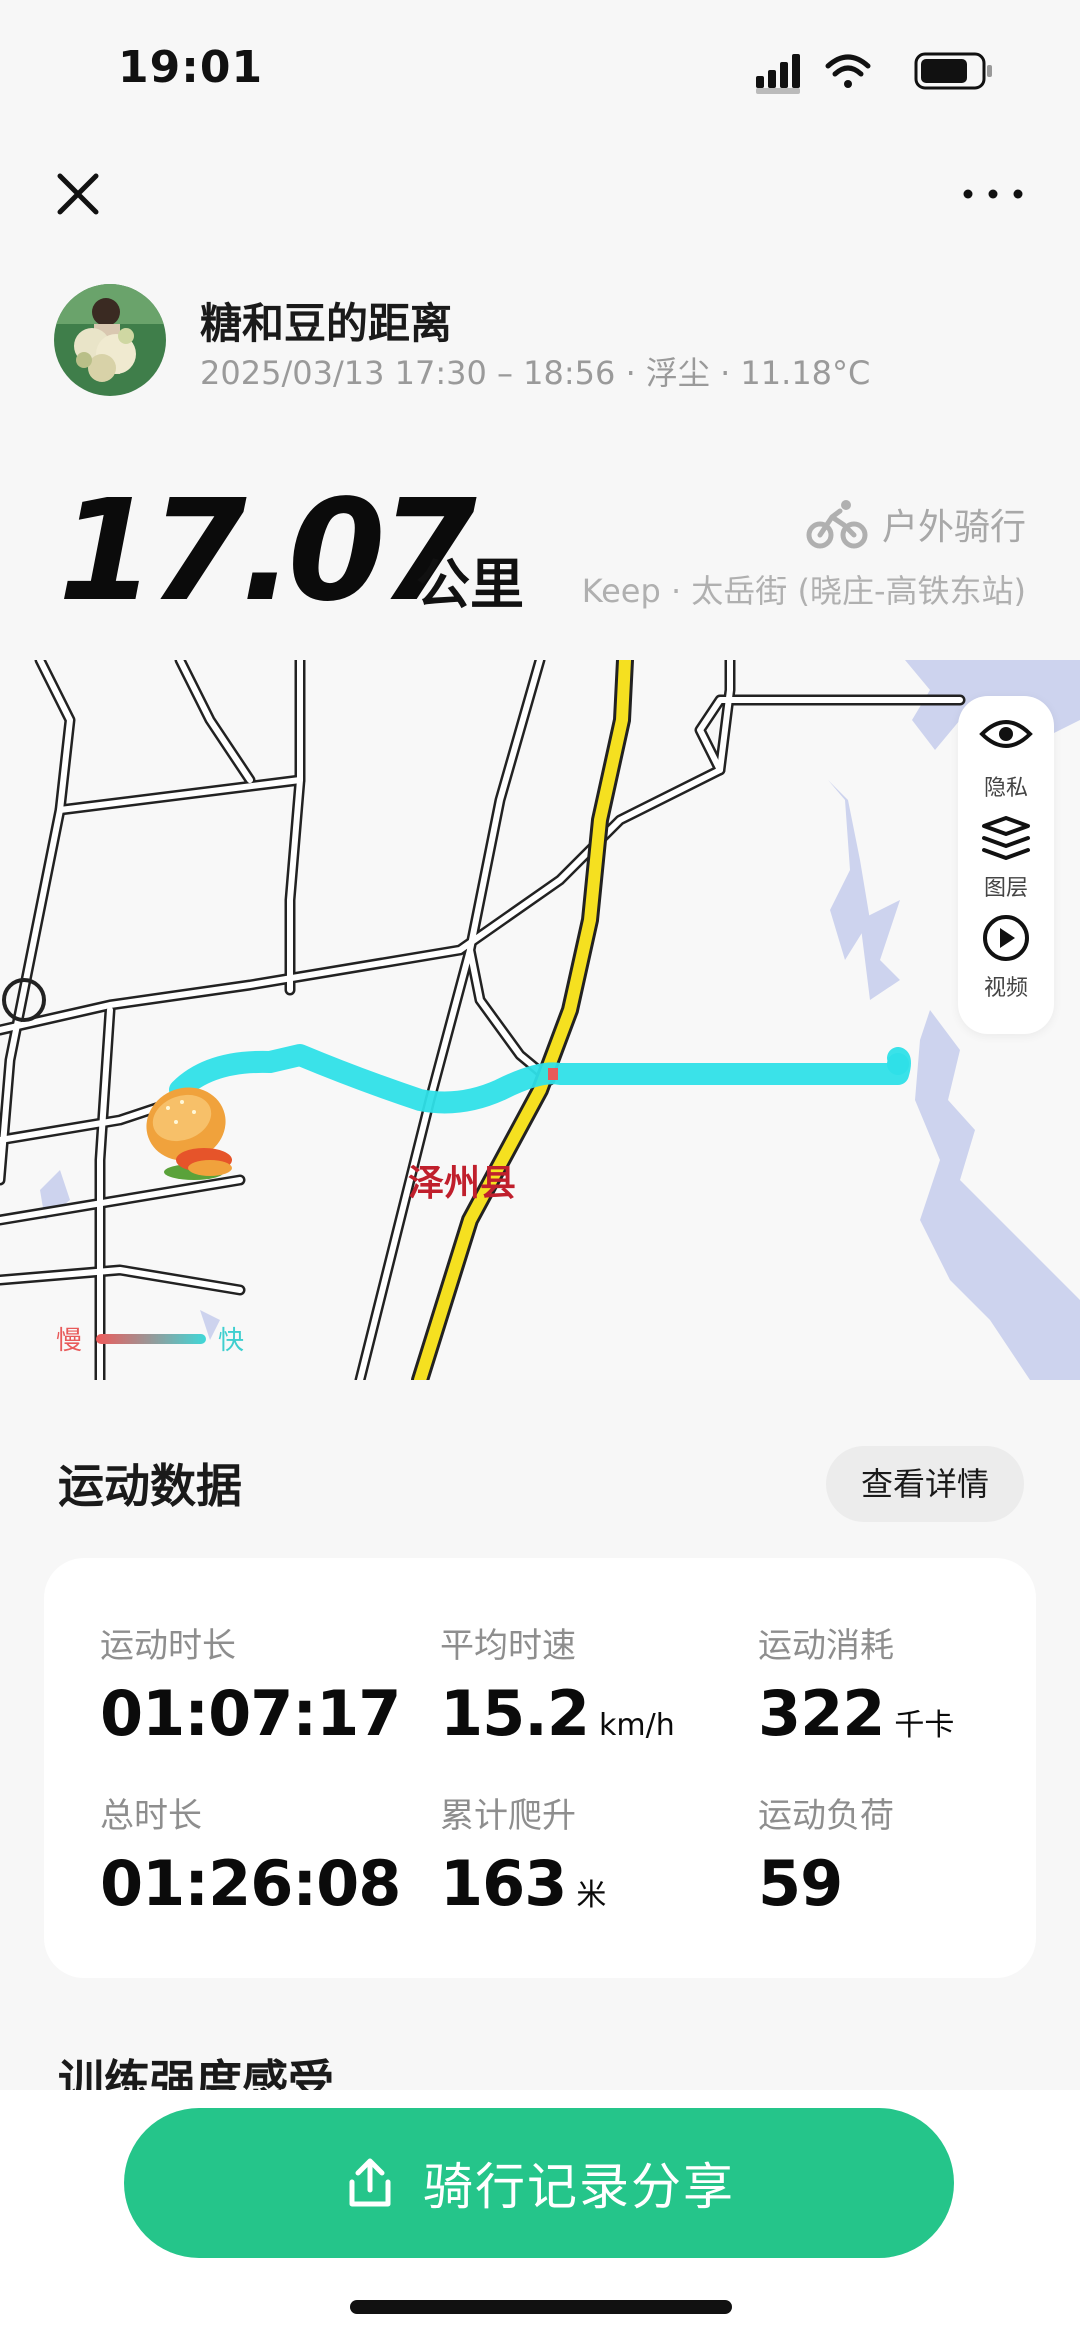 The height and width of the screenshot is (2337, 1080). I want to click on stat-label: 累计爬升, so click(508, 1816).